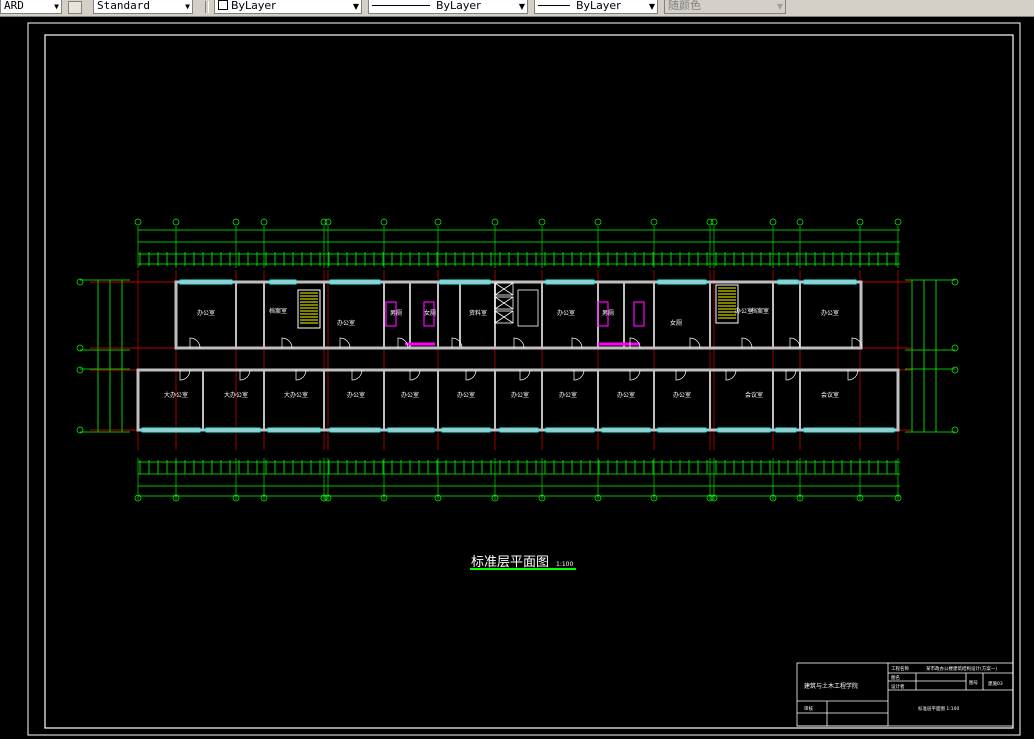 This screenshot has width=1034, height=739. What do you see at coordinates (895, 677) in the screenshot?
I see `title-label: 图名` at bounding box center [895, 677].